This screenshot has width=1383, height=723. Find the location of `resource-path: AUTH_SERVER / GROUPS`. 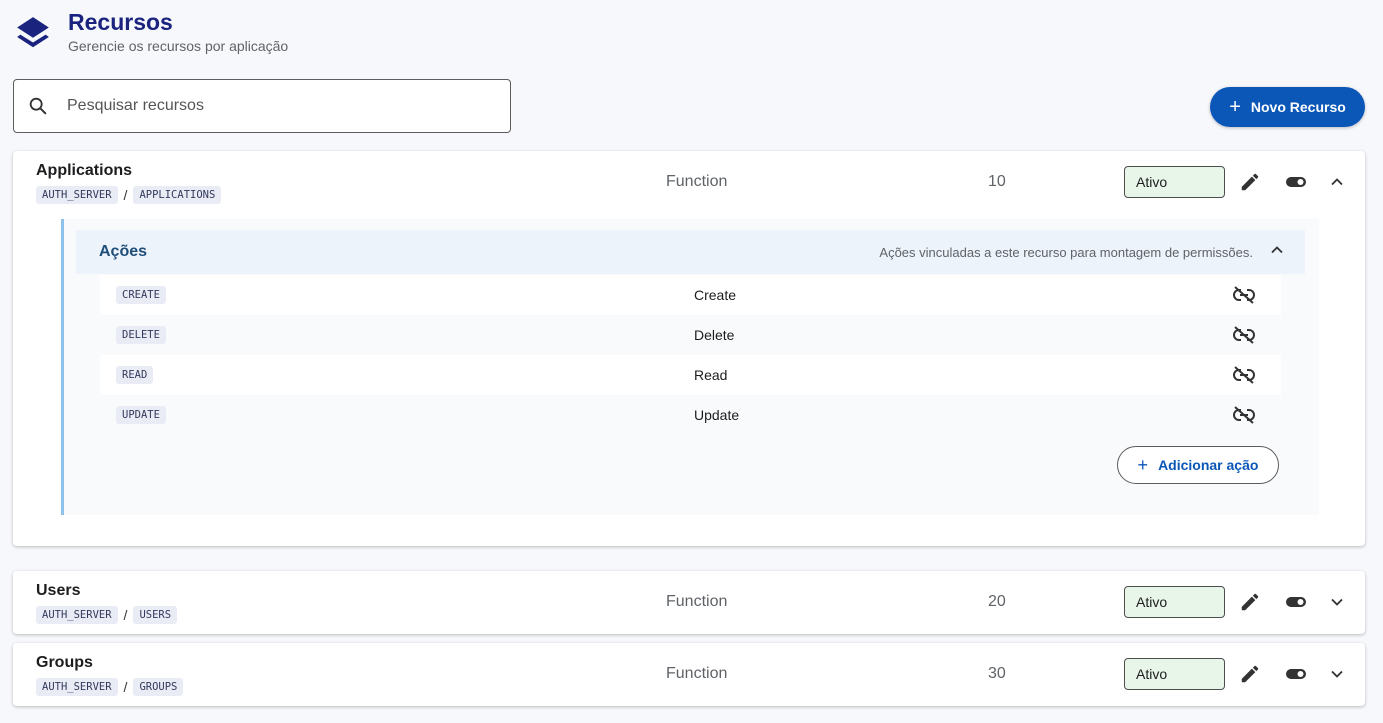

resource-path: AUTH_SERVER / GROUPS is located at coordinates (110, 687).